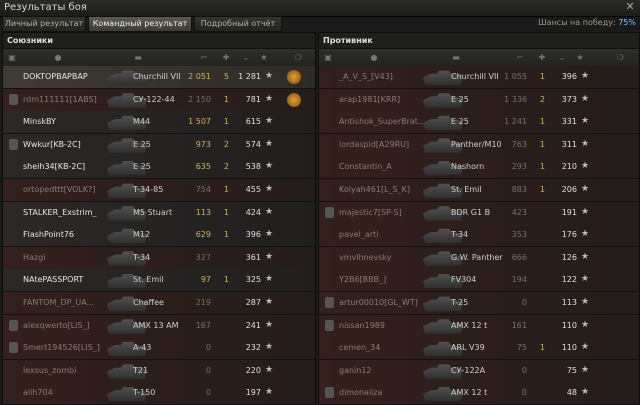 This screenshot has width=640, height=405. Describe the element at coordinates (630, 7) in the screenshot. I see `close-icon: ✕` at that location.